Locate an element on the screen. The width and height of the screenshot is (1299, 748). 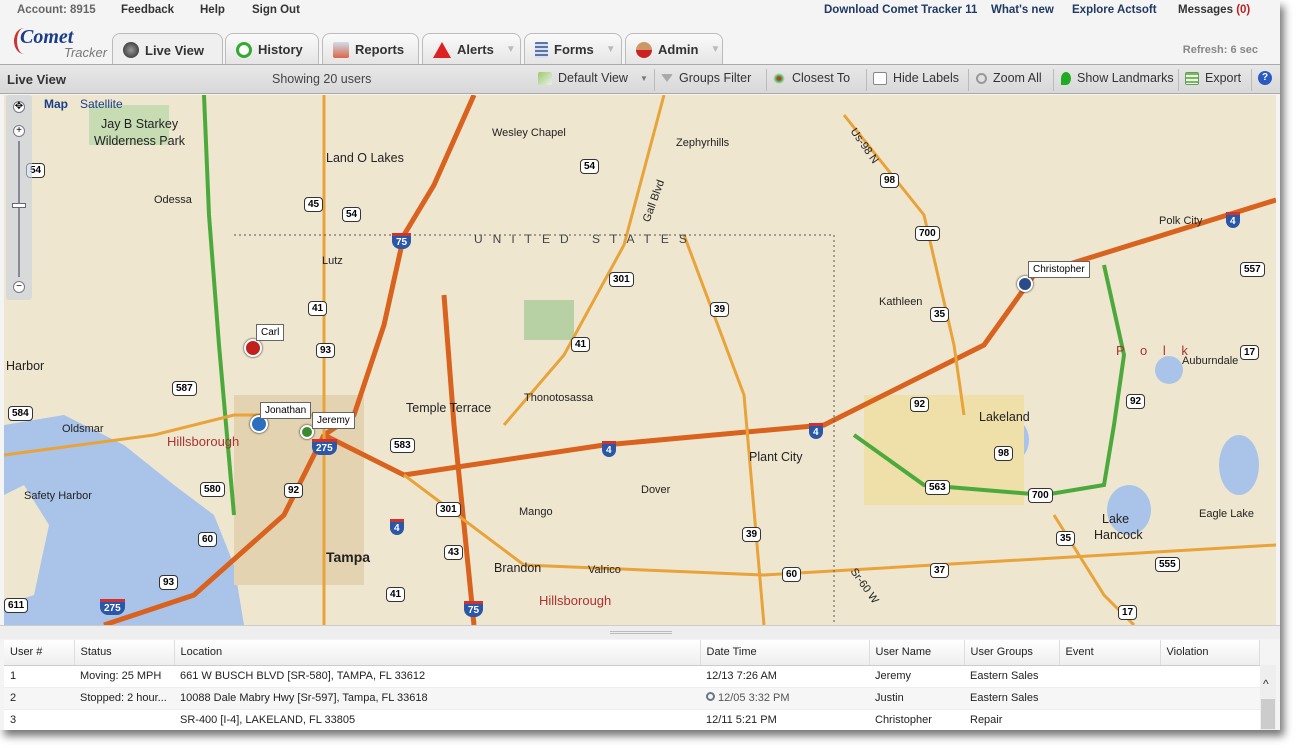
highway-shield: 555 is located at coordinates (1167, 564).